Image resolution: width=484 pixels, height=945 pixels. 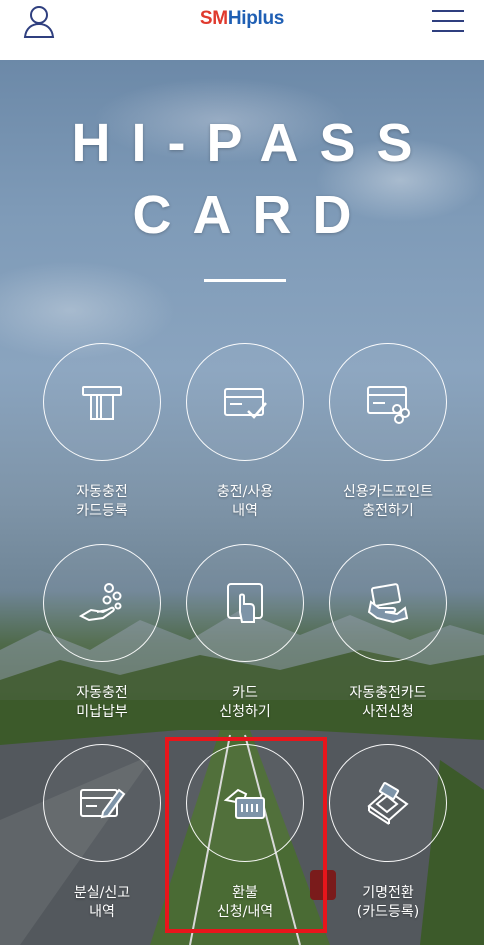 I want to click on menu-item-charge-history: 충전/사용 내역, so click(x=245, y=432).